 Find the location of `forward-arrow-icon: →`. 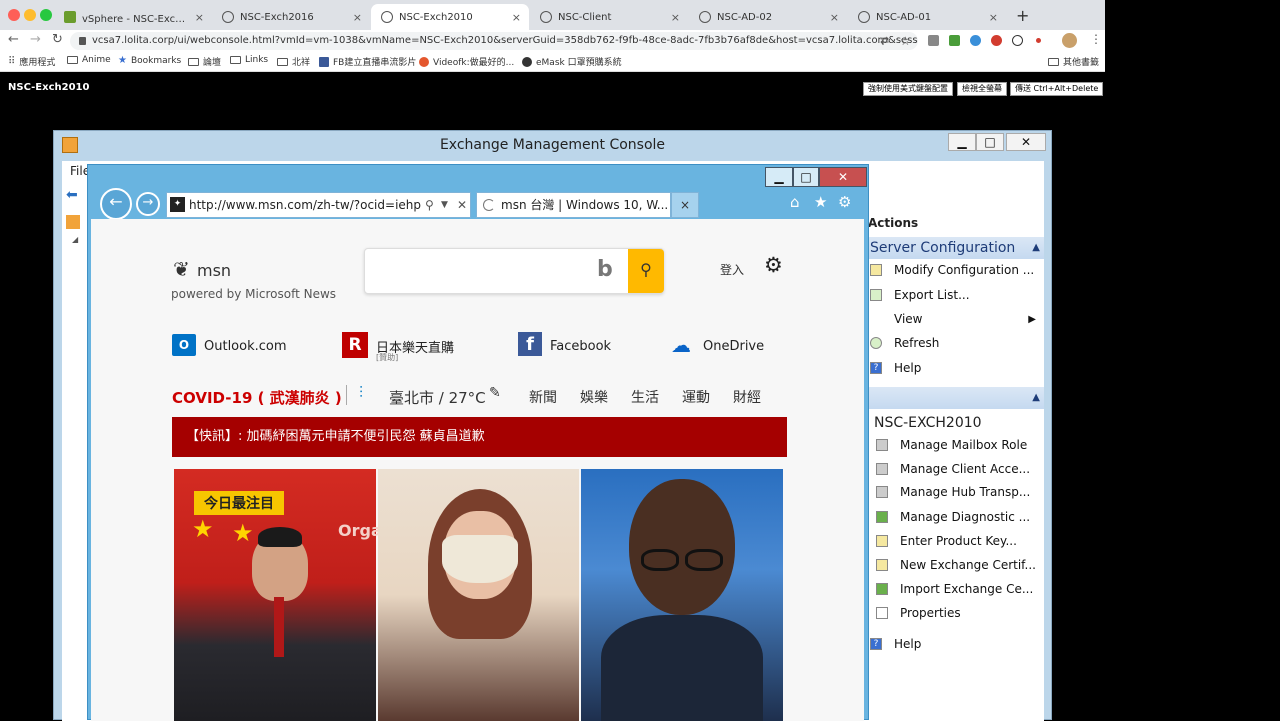

forward-arrow-icon: → is located at coordinates (35, 39).